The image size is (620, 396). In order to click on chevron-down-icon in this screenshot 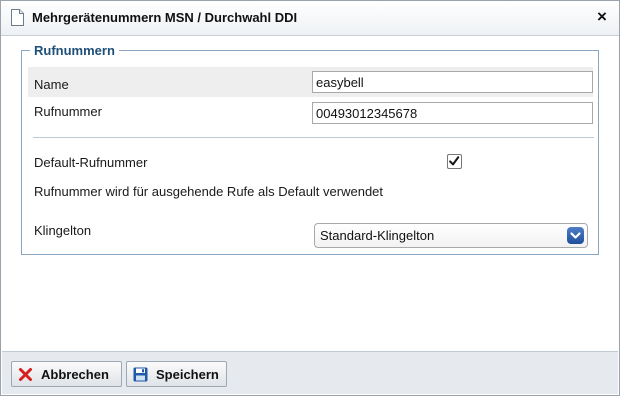, I will do `click(575, 235)`.